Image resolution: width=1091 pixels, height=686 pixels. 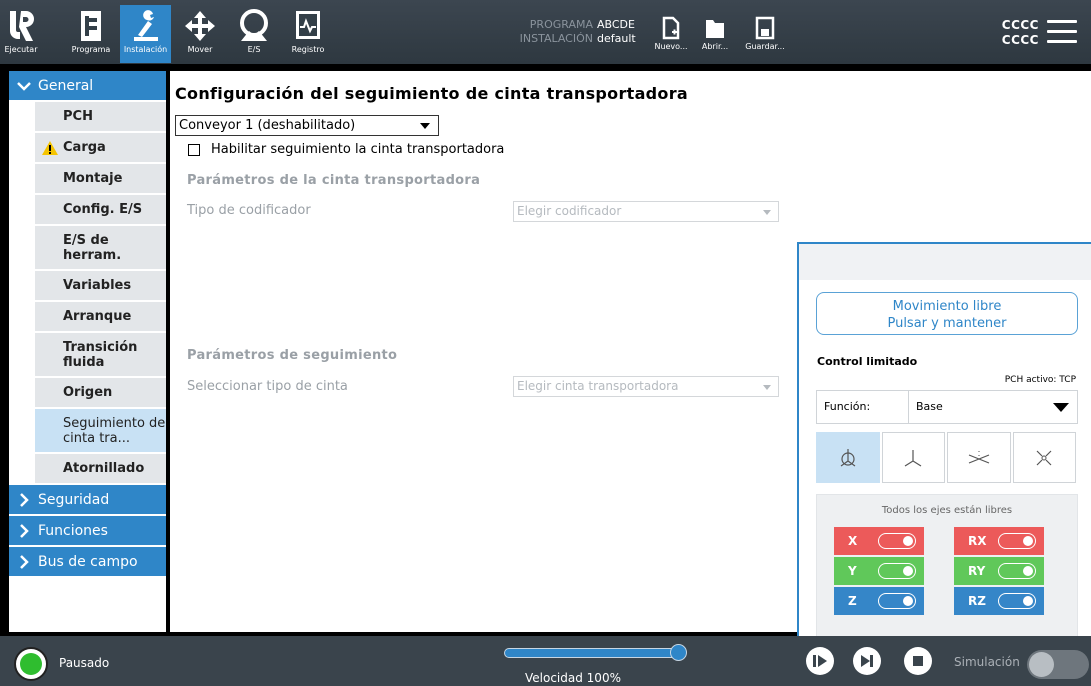 I want to click on frame-selector, so click(x=947, y=457).